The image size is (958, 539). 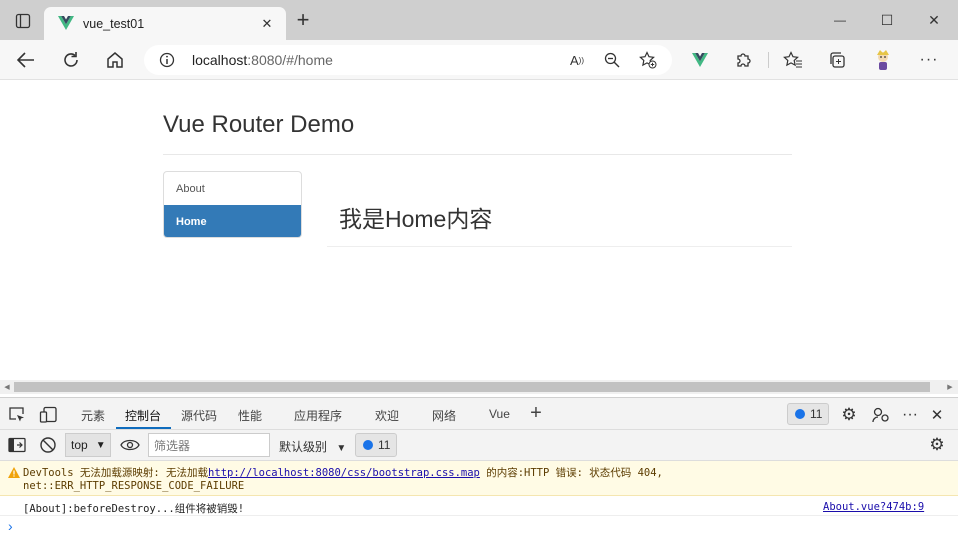 I want to click on warning-triangle-icon, so click(x=14, y=472).